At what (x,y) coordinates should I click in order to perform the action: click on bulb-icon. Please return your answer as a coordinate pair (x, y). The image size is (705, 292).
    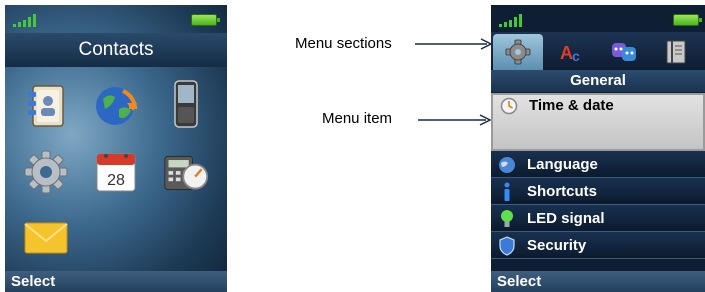
    Looking at the image, I should click on (507, 219).